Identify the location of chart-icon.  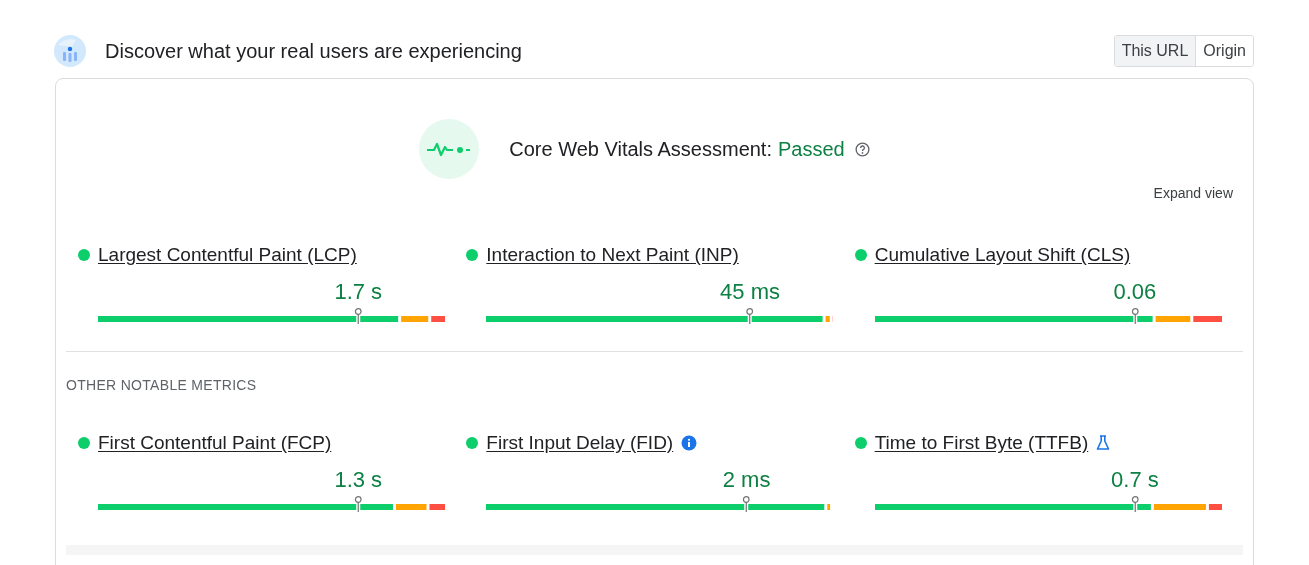
(70, 51).